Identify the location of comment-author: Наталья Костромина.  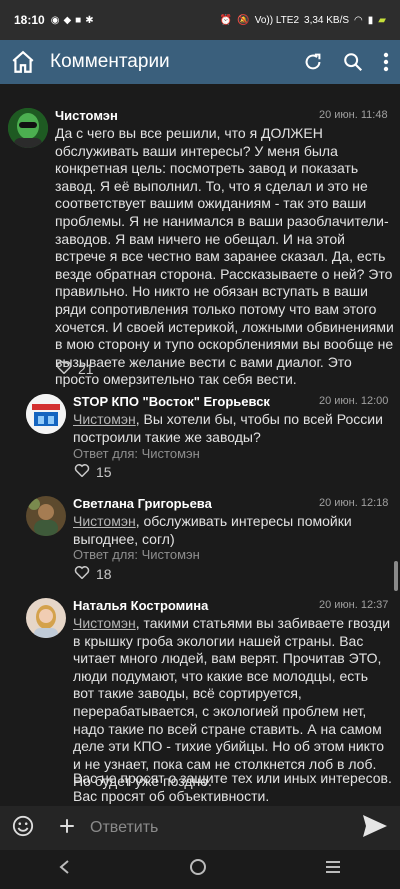
(140, 605).